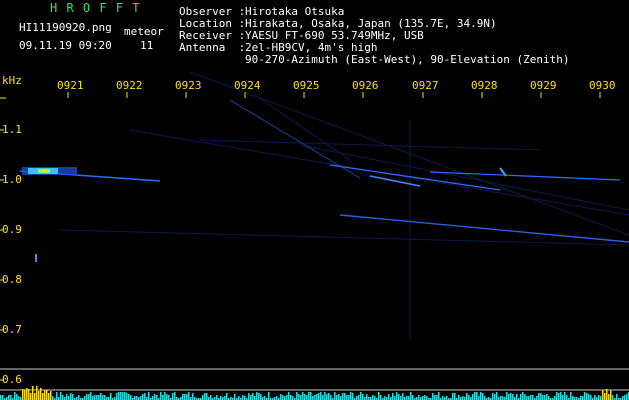 This screenshot has height=400, width=629. I want to click on y-axis-ticks, so click(3, 239).